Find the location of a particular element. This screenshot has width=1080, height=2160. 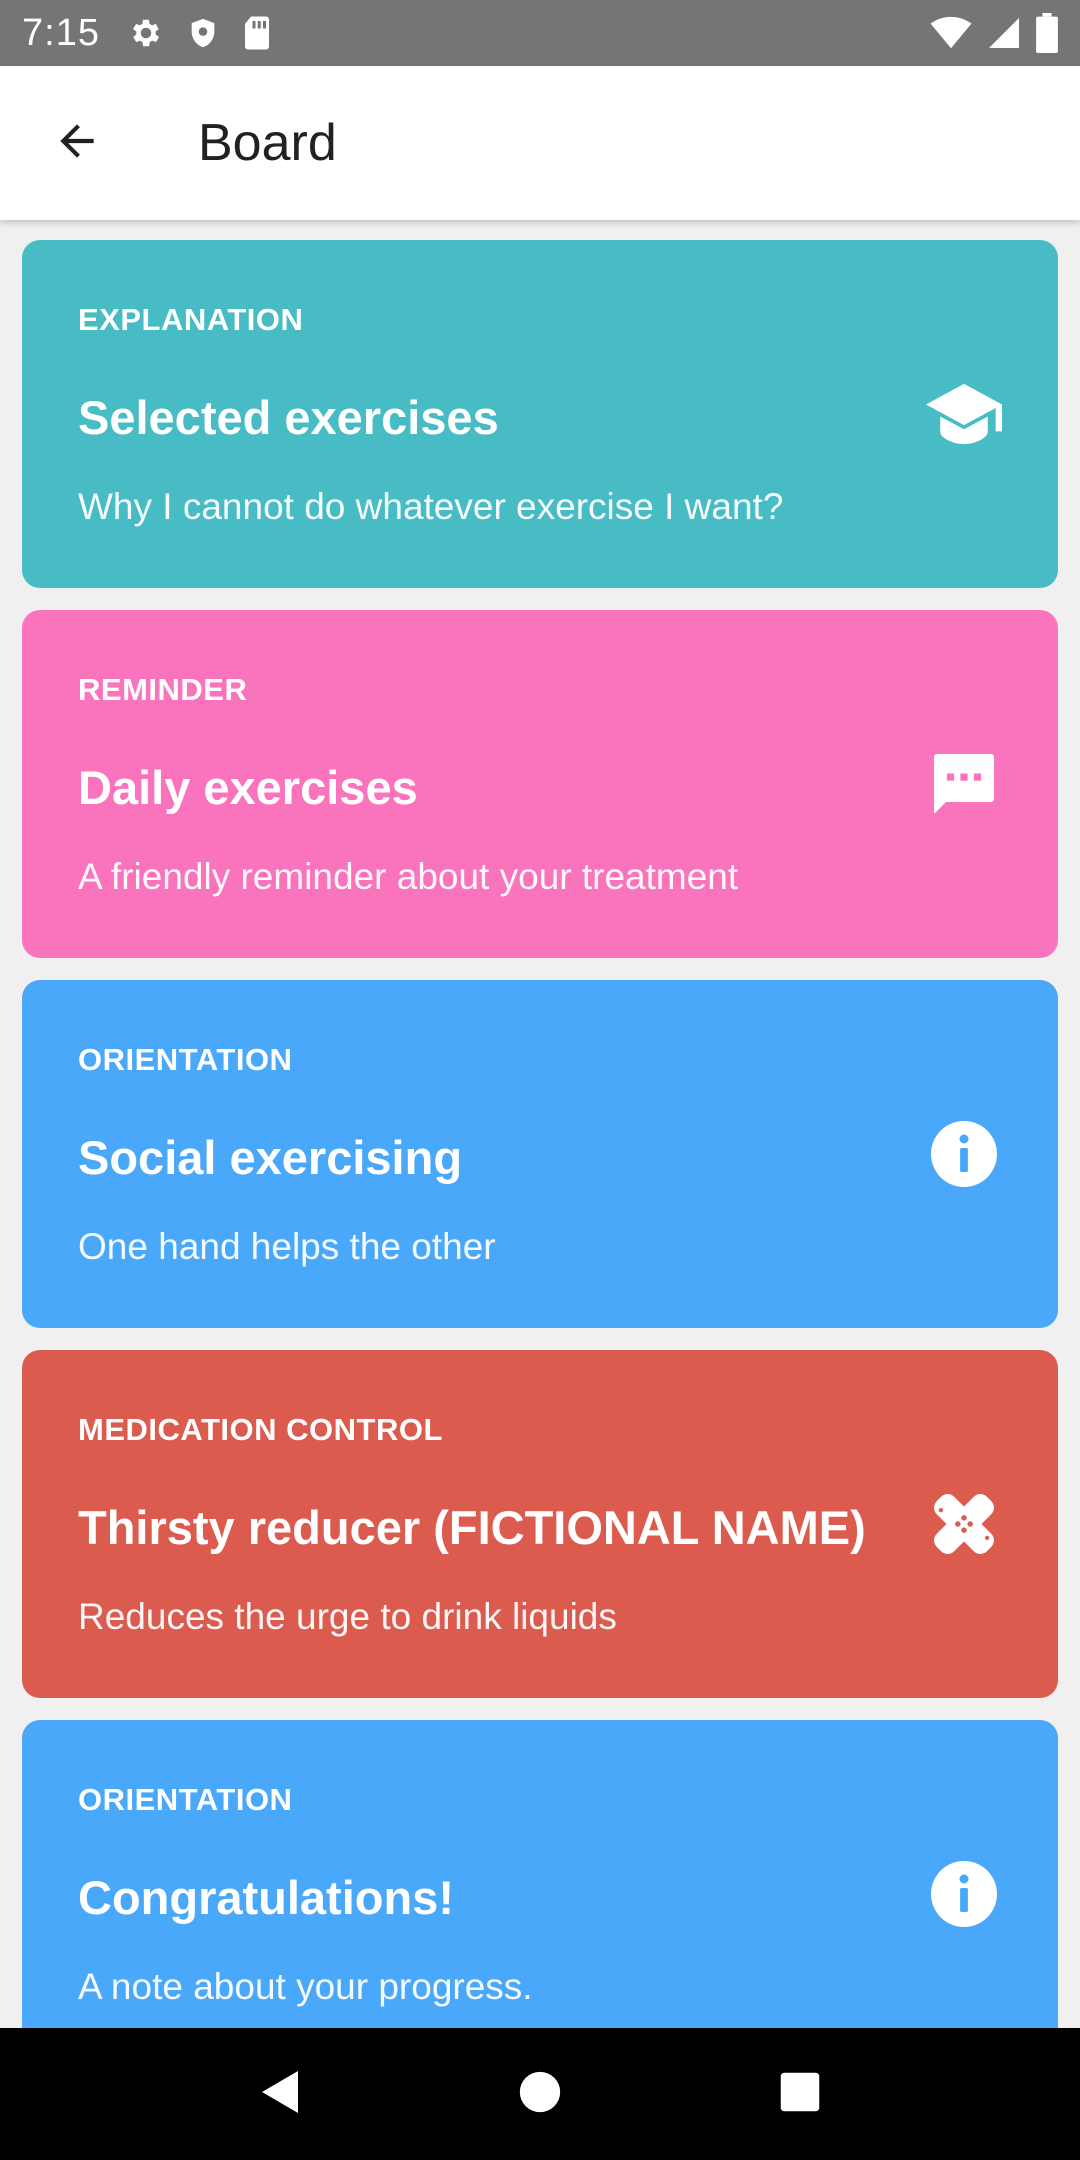

card-category: MEDICATION CONTROL is located at coordinates (260, 1429).